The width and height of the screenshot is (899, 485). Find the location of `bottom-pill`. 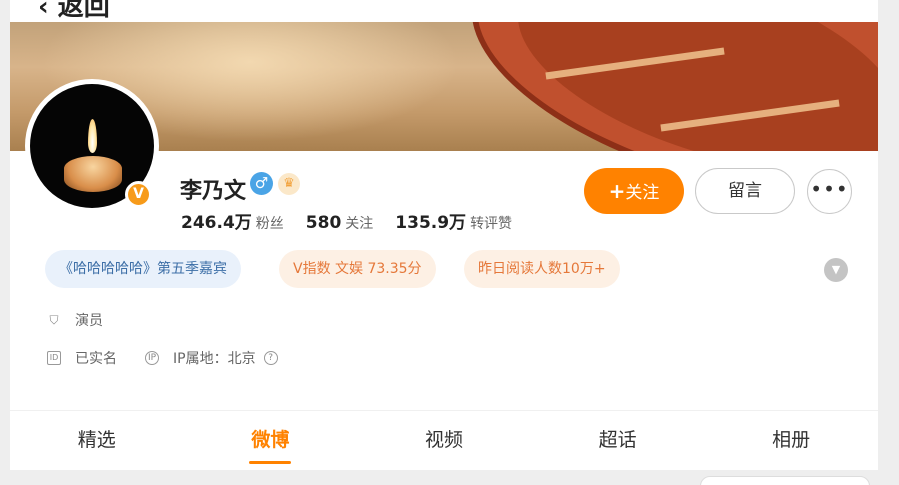

bottom-pill is located at coordinates (785, 480).